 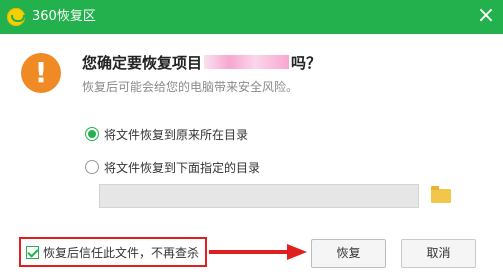 I want to click on restore-custom-option: 将文件恢复到下面指定的目录, so click(x=172, y=167).